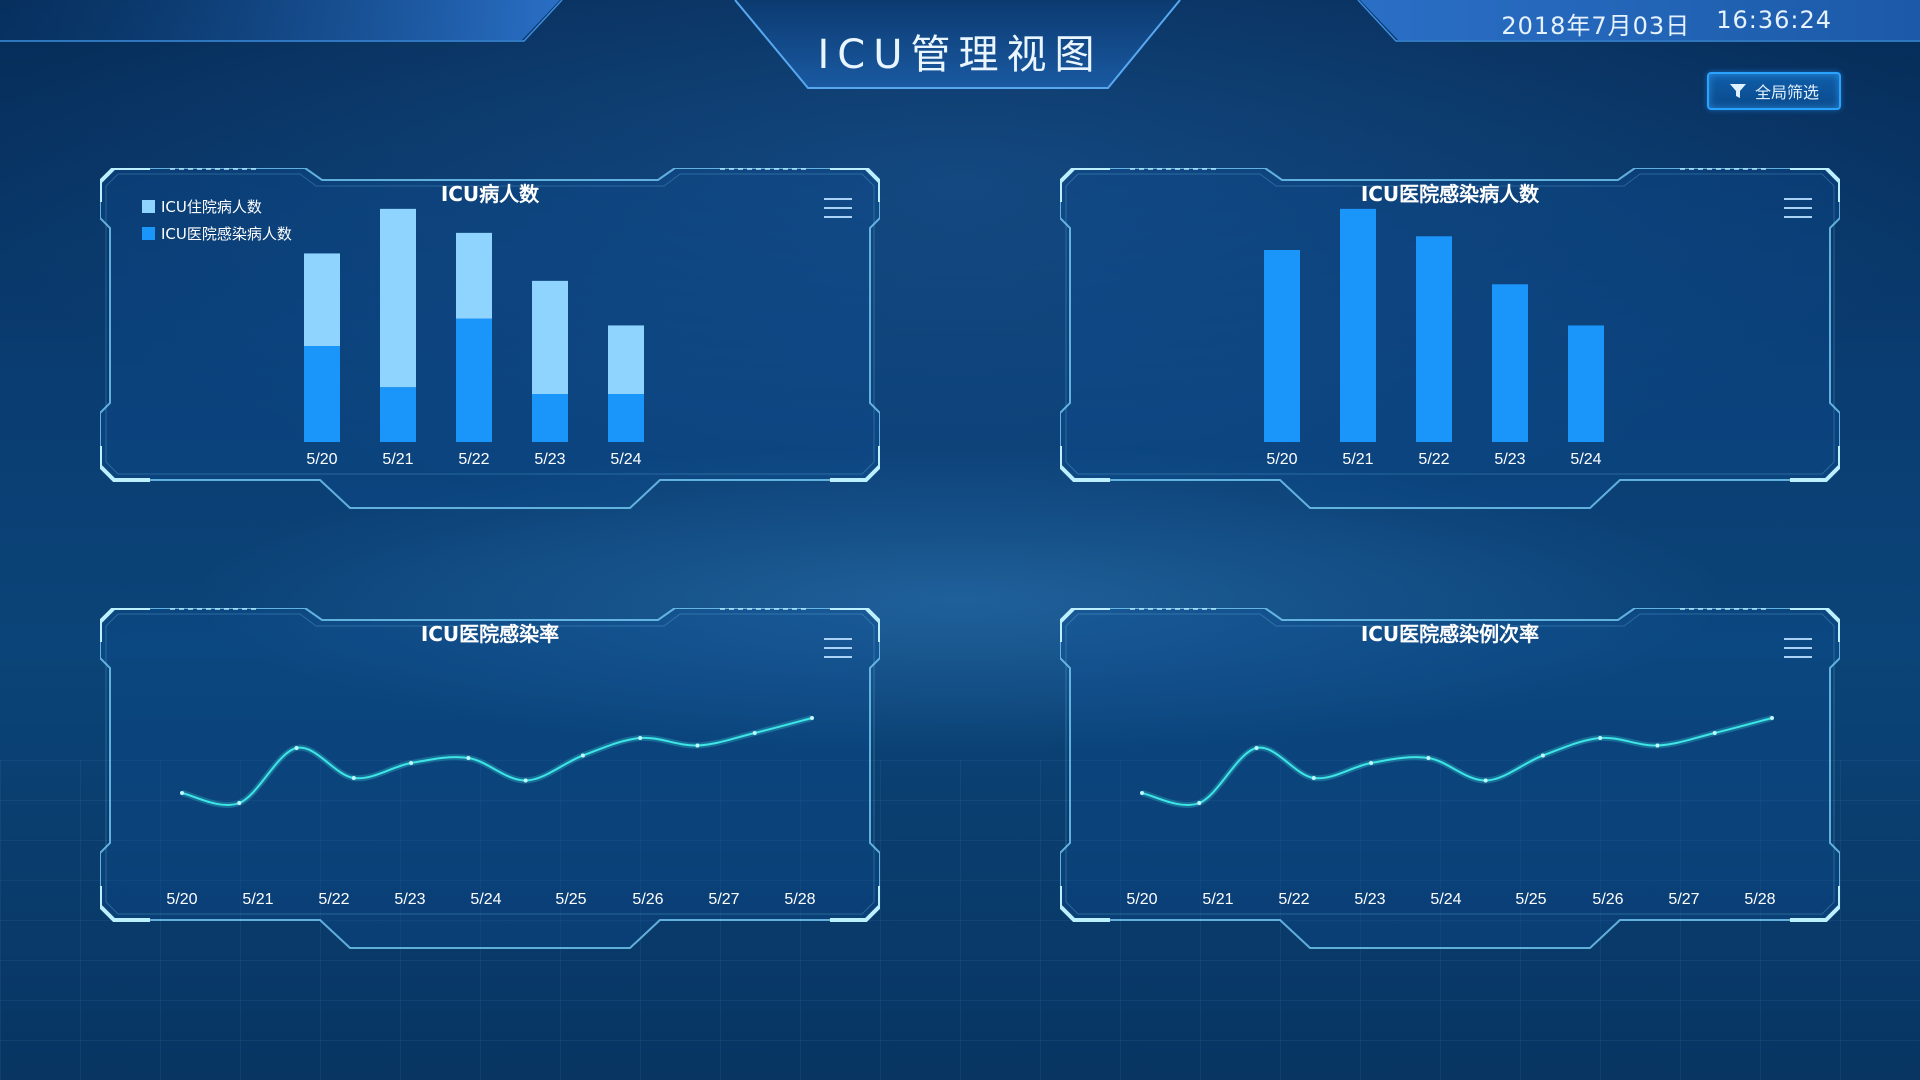 The image size is (1920, 1080). What do you see at coordinates (211, 207) in the screenshot?
I see `legend-label: ICU住院病人数` at bounding box center [211, 207].